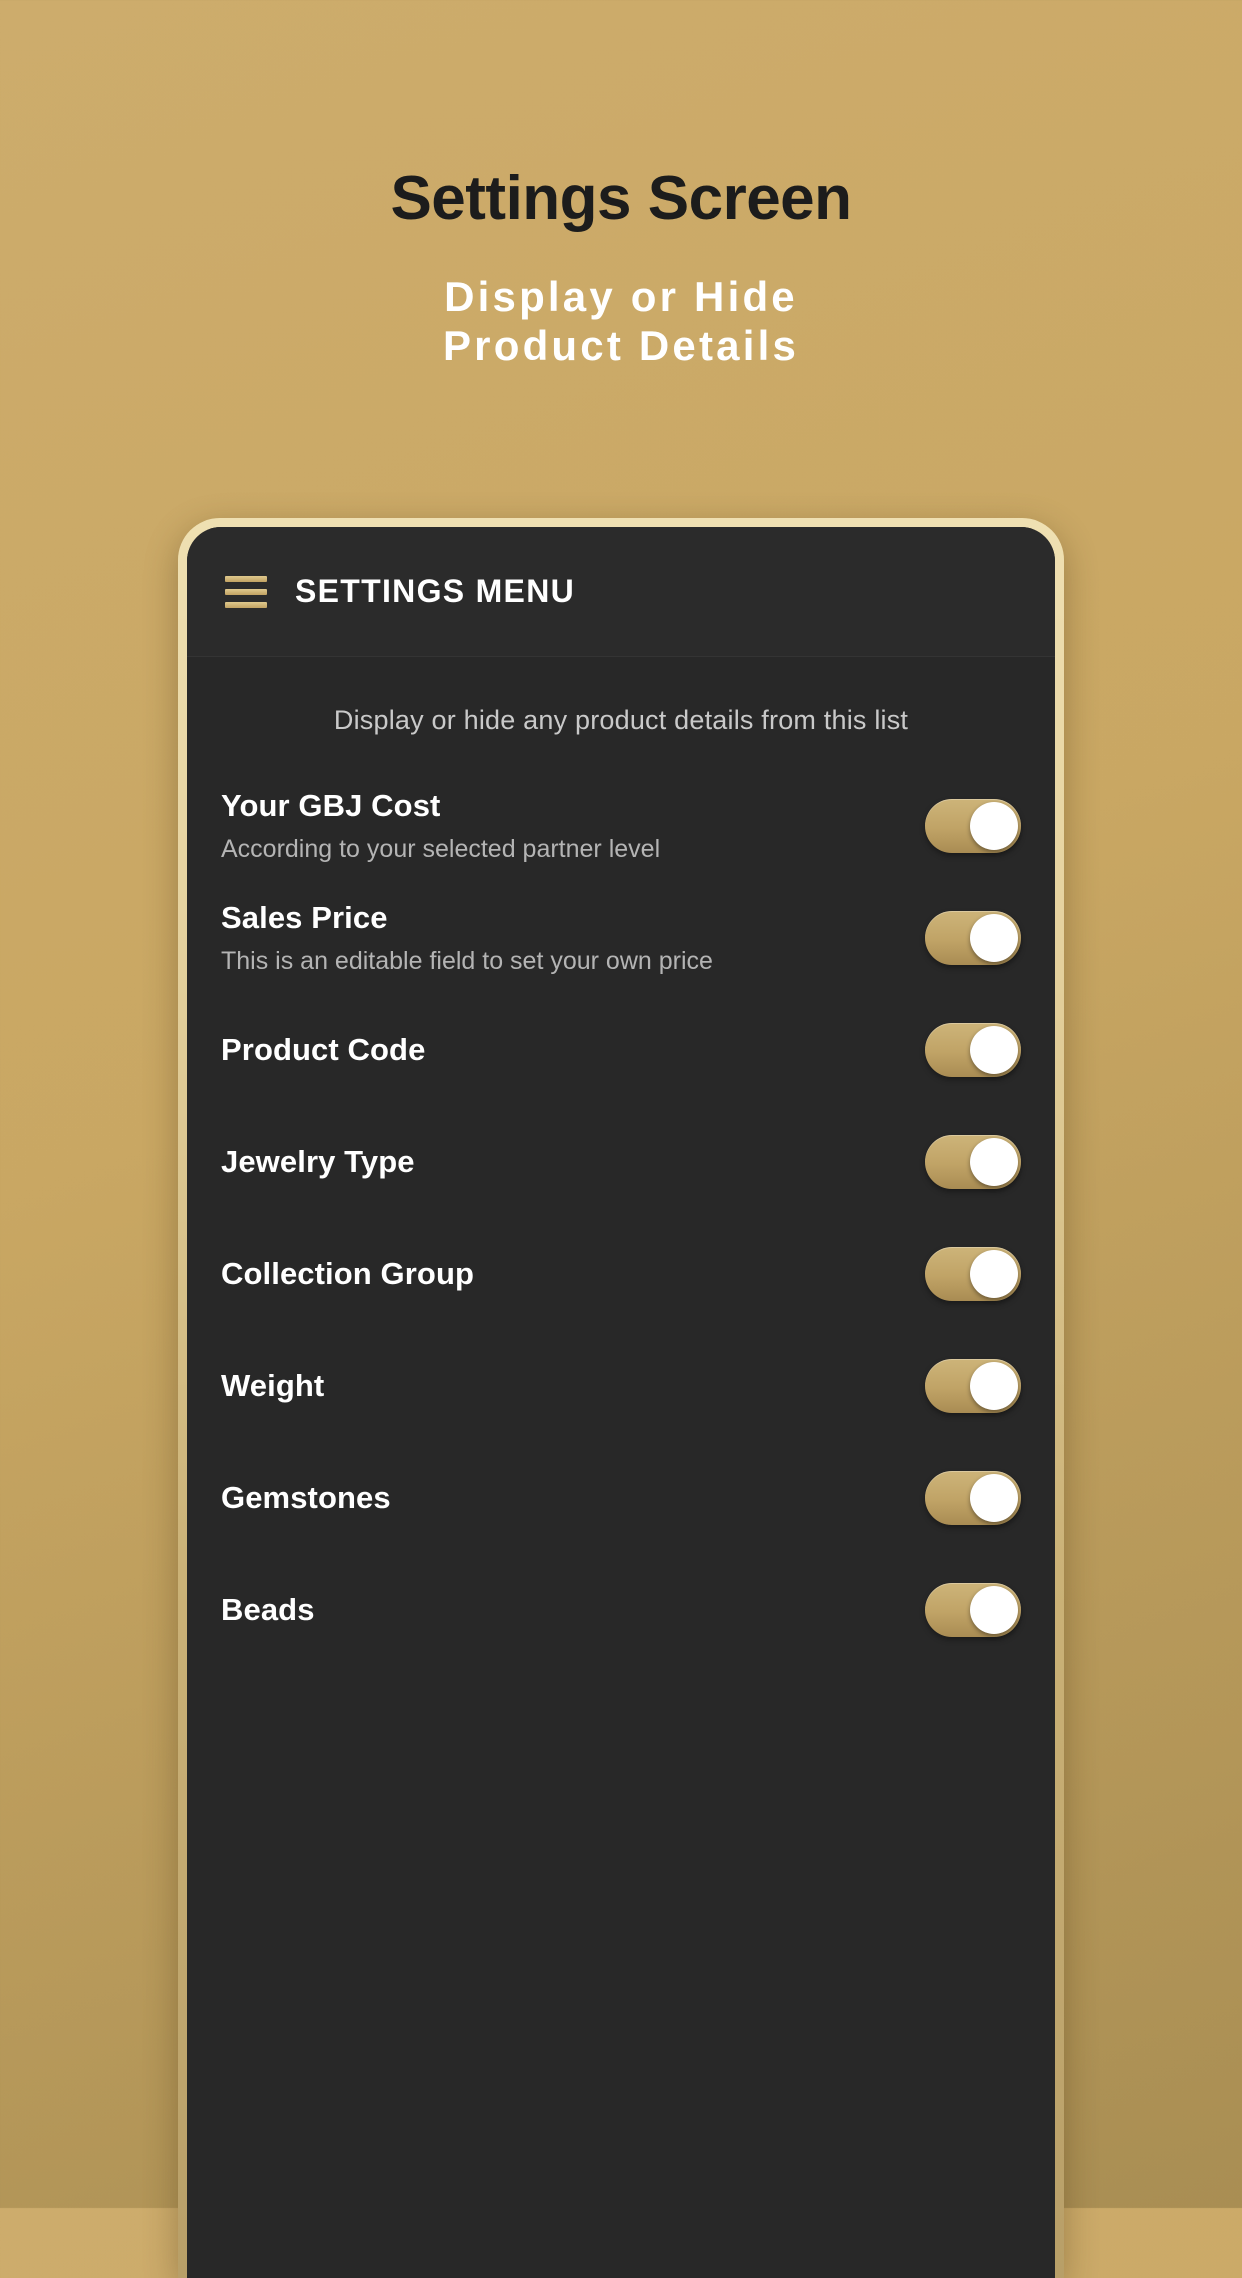 The width and height of the screenshot is (1242, 2278). What do you see at coordinates (273, 1385) in the screenshot?
I see `settings-row-label: Weight` at bounding box center [273, 1385].